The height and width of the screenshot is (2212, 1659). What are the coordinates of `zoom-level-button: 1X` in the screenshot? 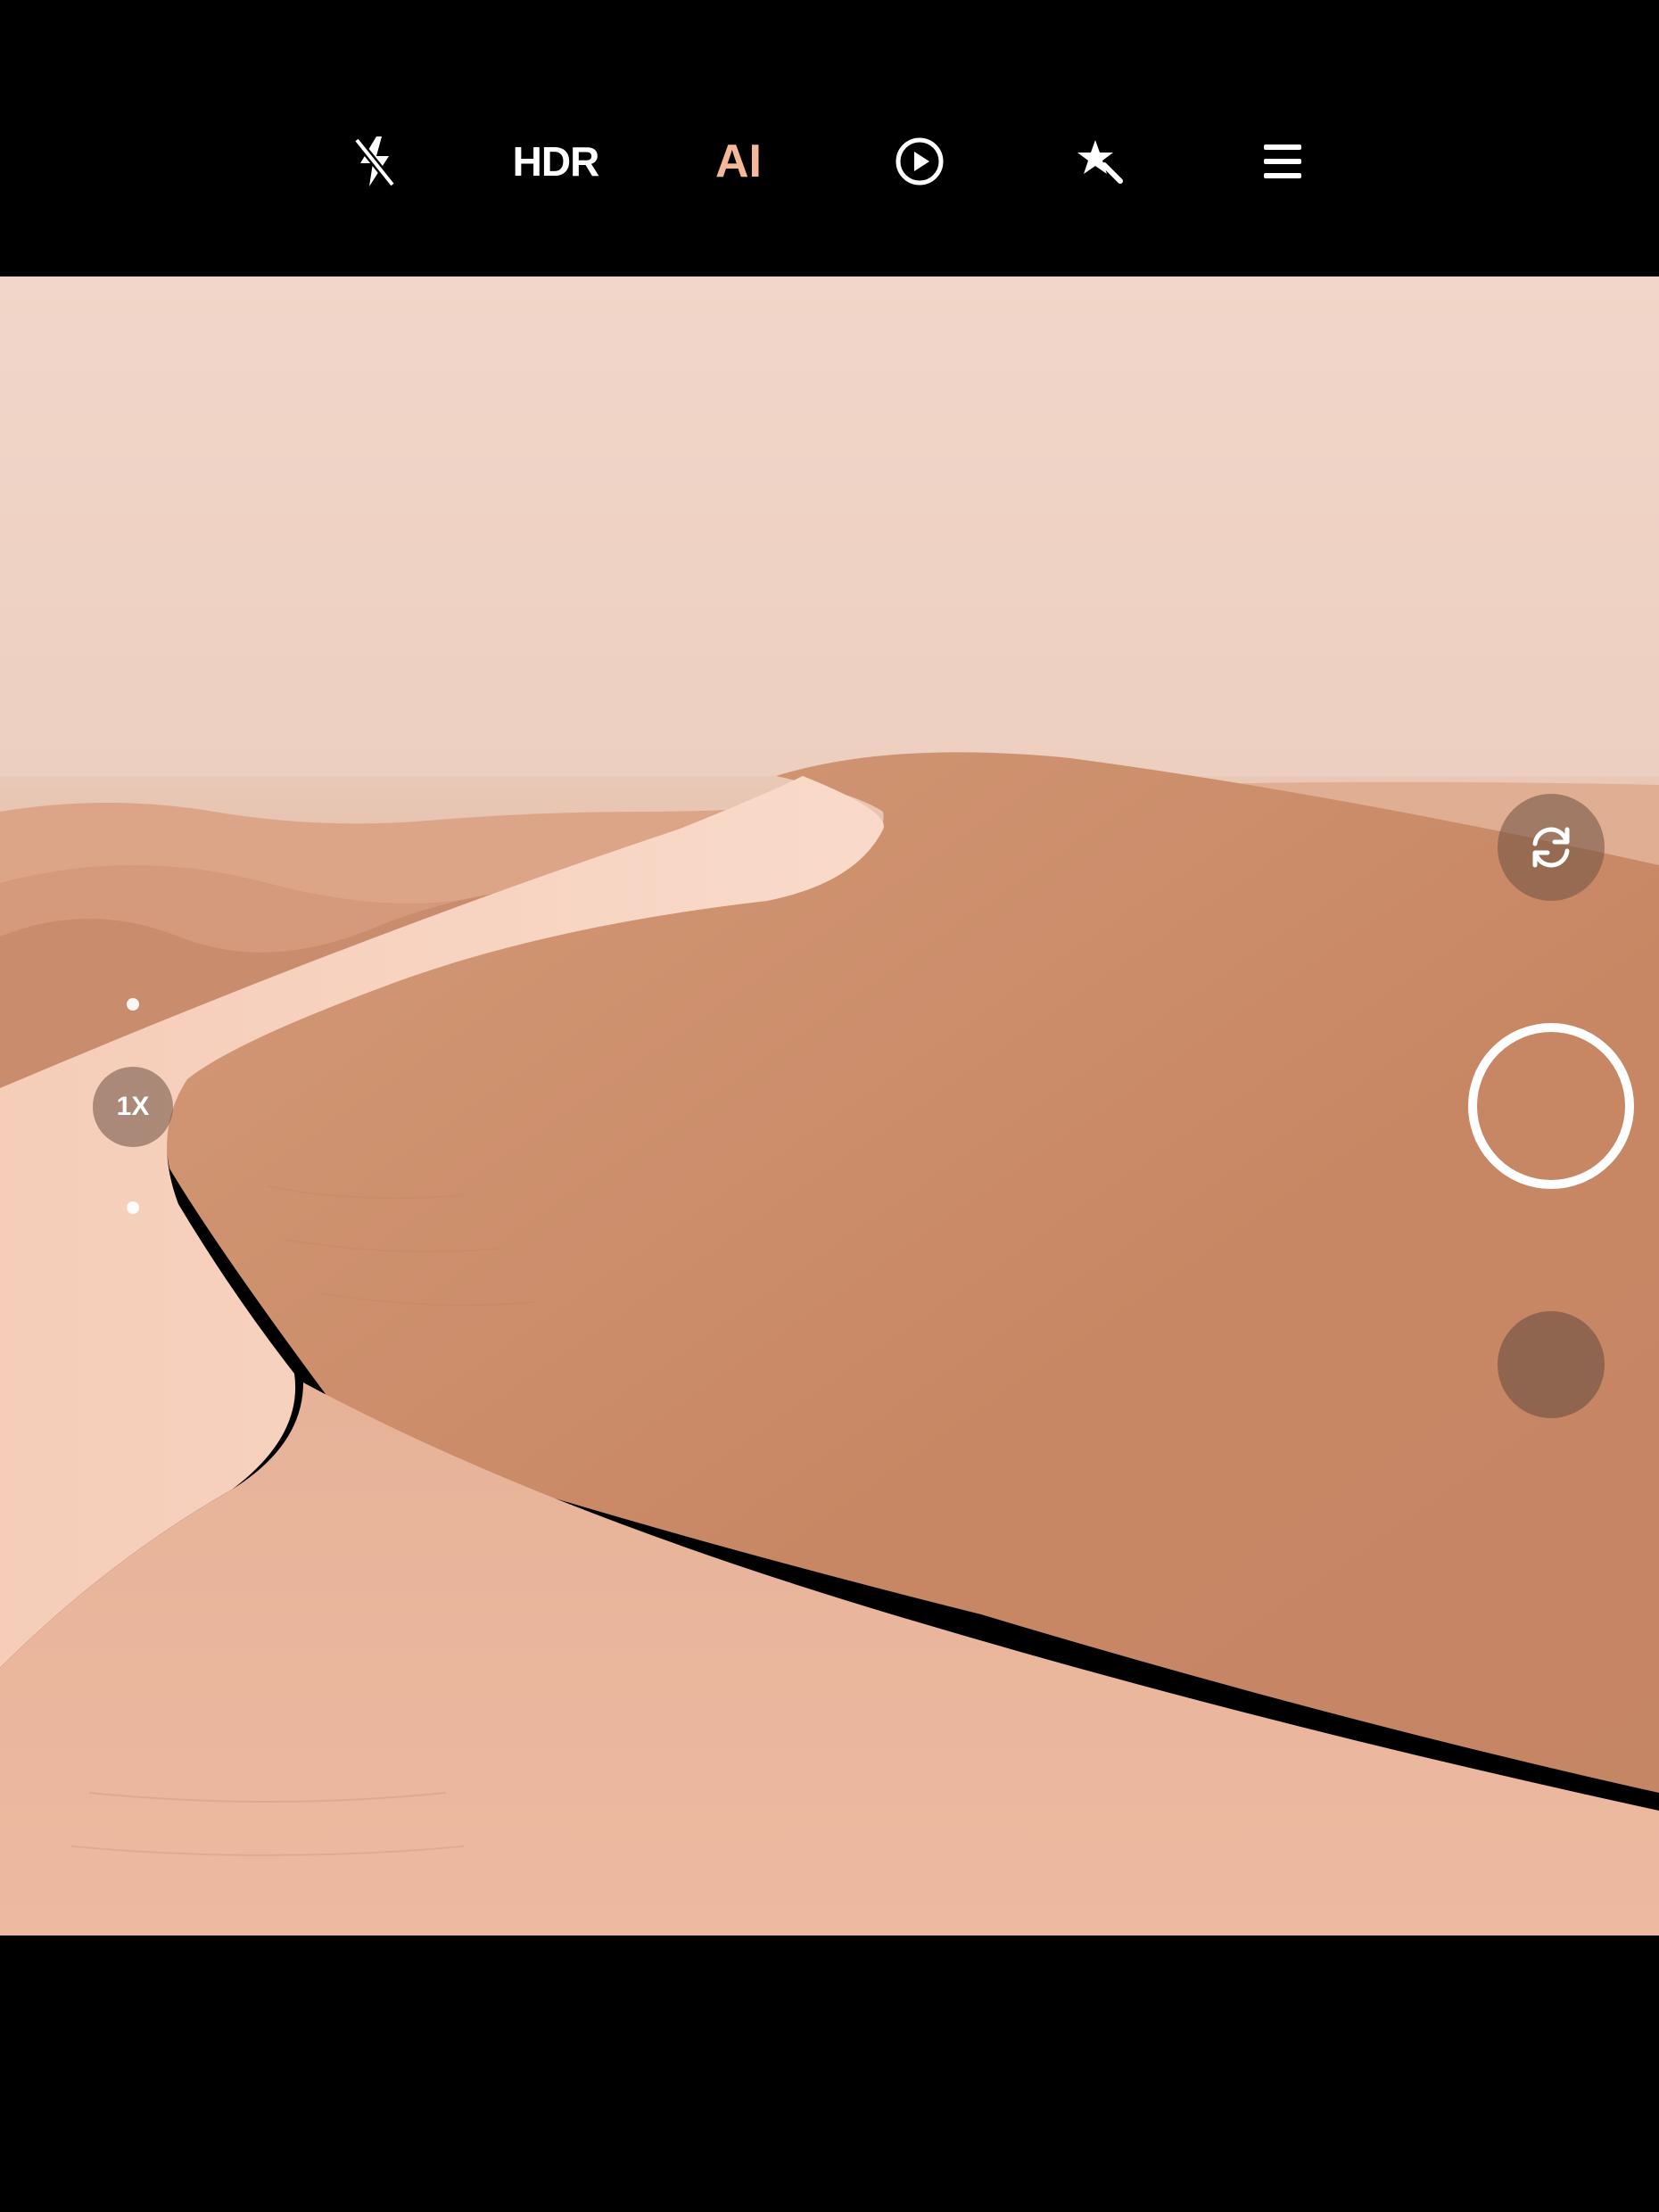 It's located at (133, 1107).